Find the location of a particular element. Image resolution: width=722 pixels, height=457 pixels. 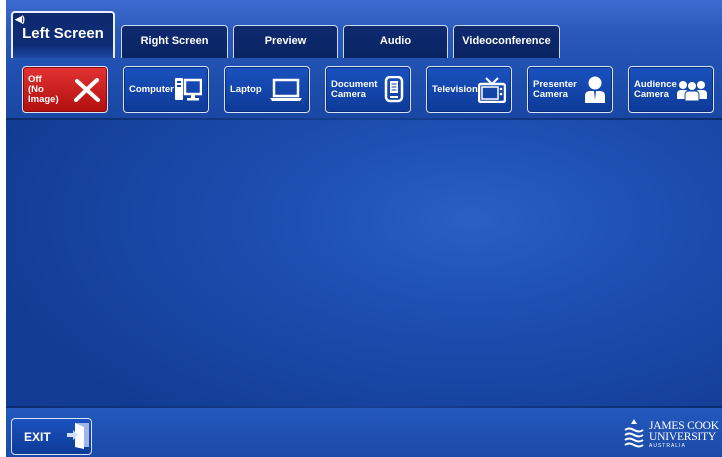

document-camera-icon is located at coordinates (394, 89).